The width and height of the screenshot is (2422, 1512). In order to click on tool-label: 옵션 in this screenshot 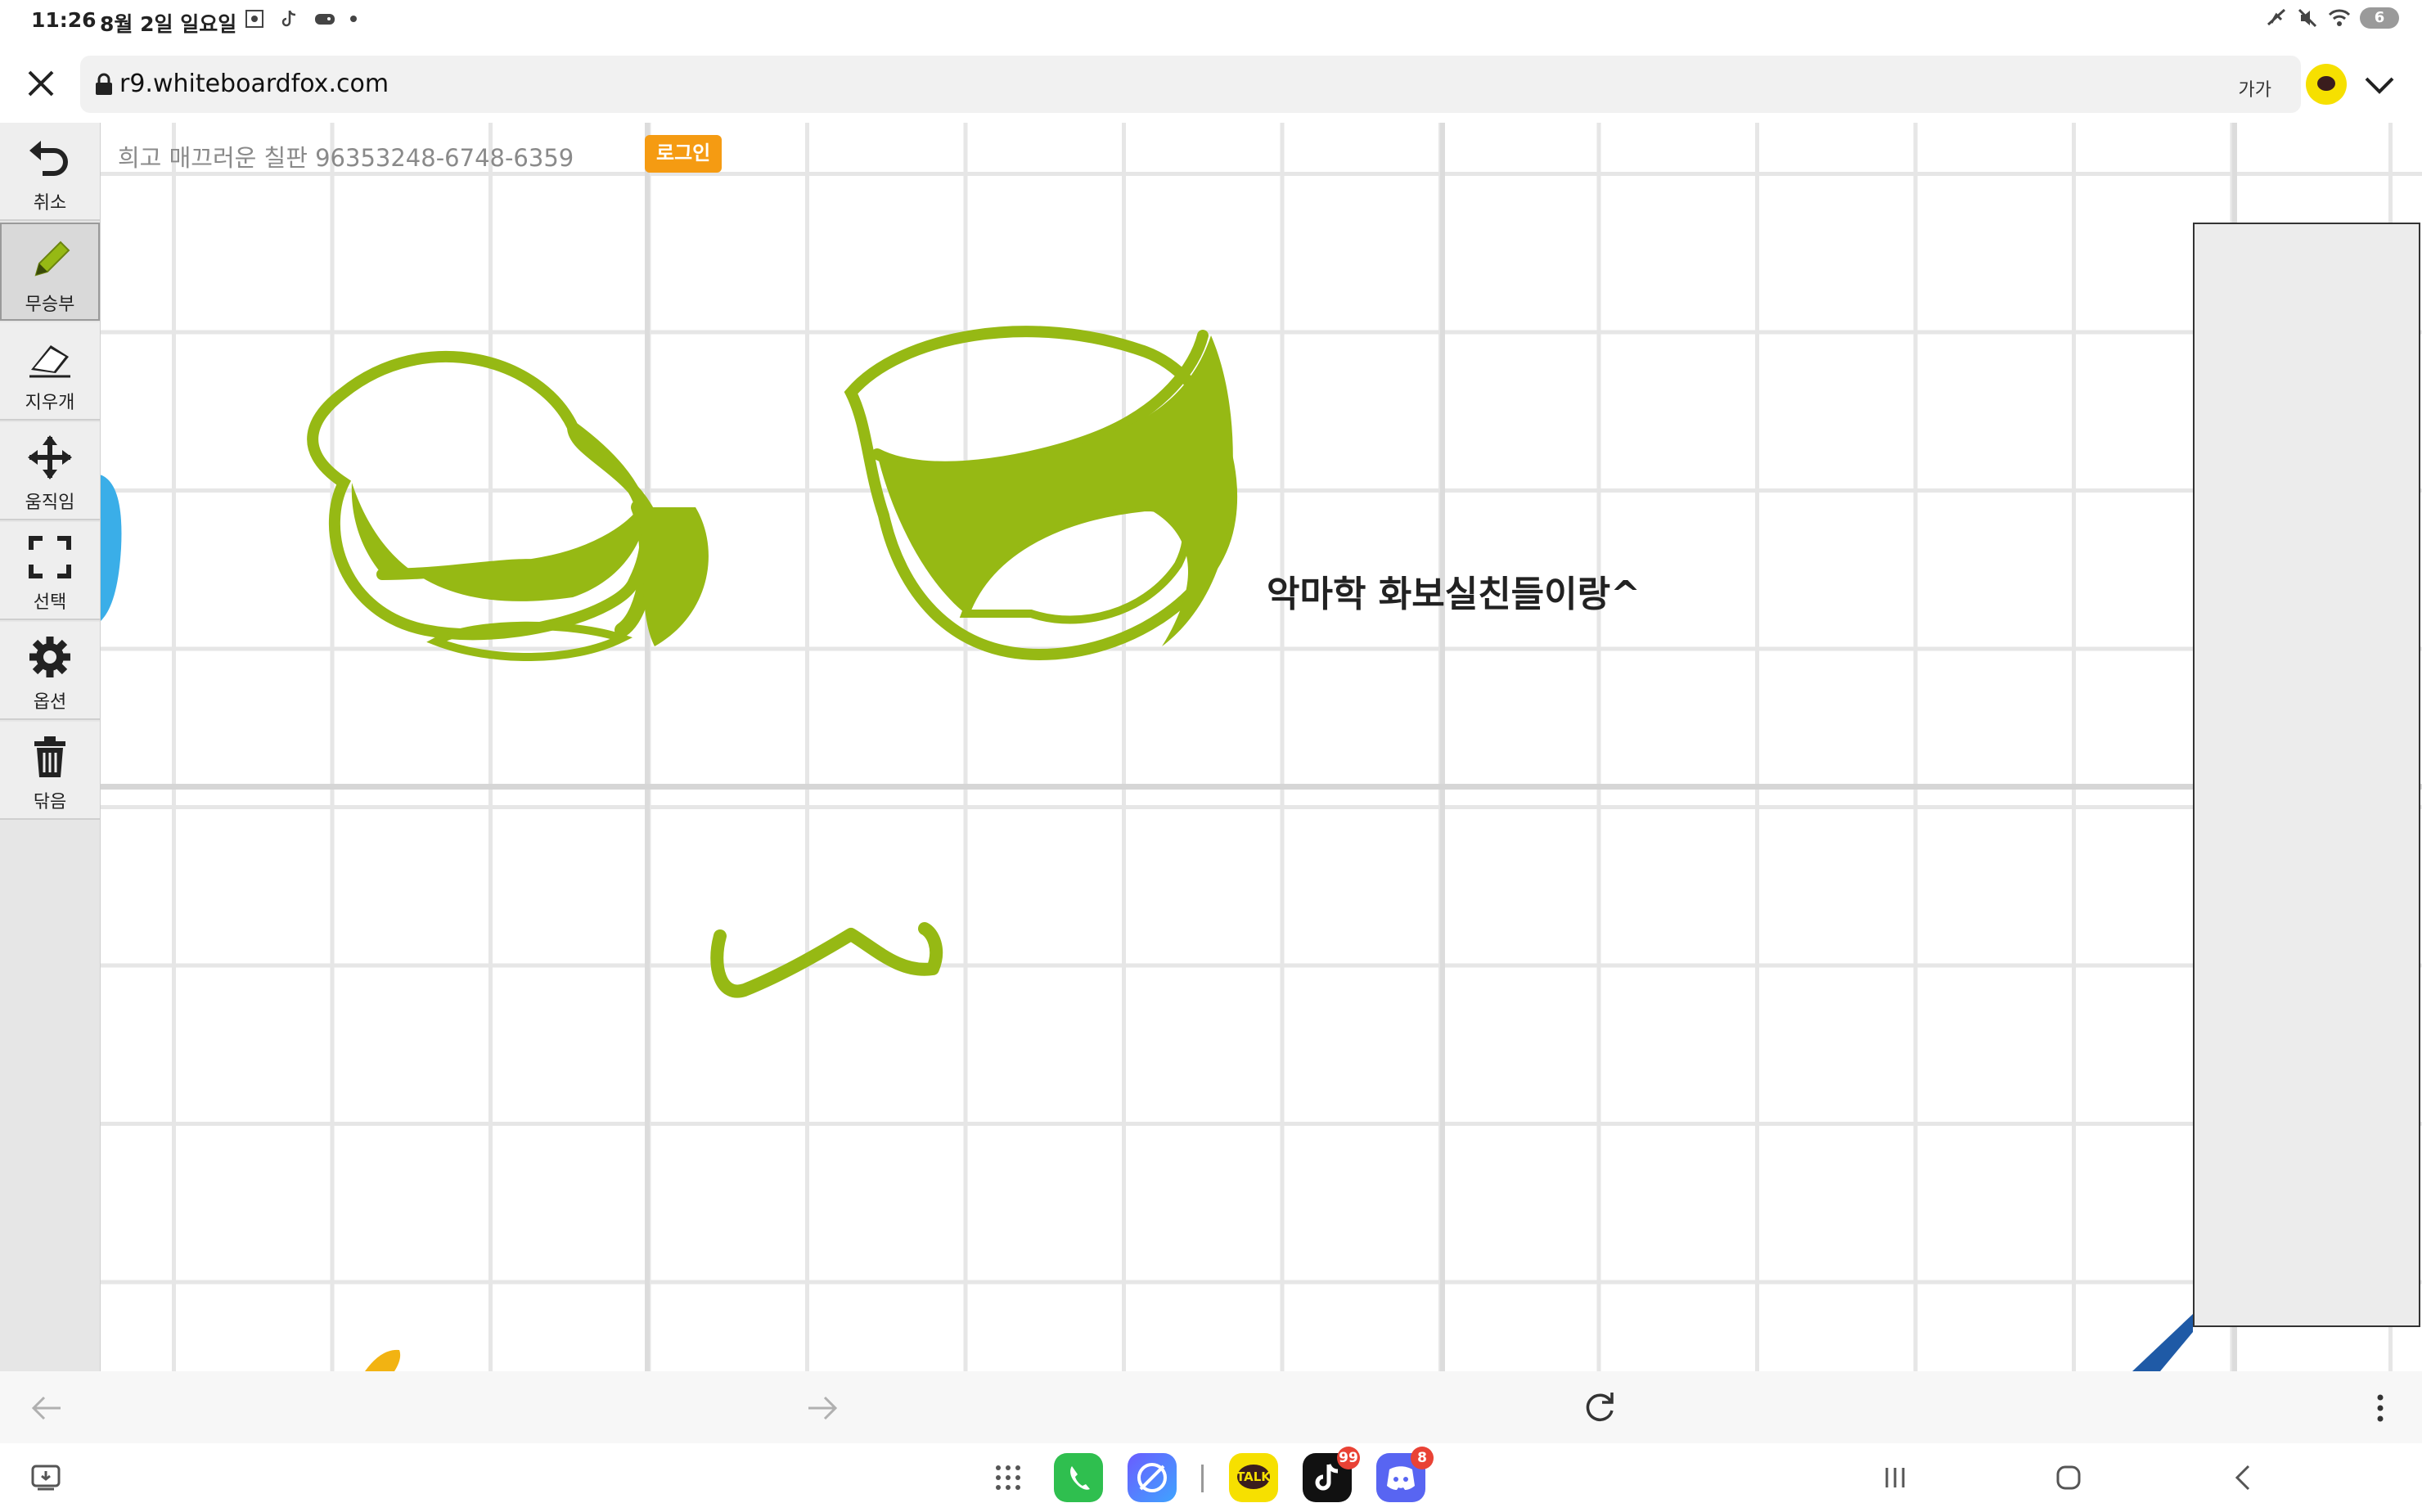, I will do `click(50, 703)`.